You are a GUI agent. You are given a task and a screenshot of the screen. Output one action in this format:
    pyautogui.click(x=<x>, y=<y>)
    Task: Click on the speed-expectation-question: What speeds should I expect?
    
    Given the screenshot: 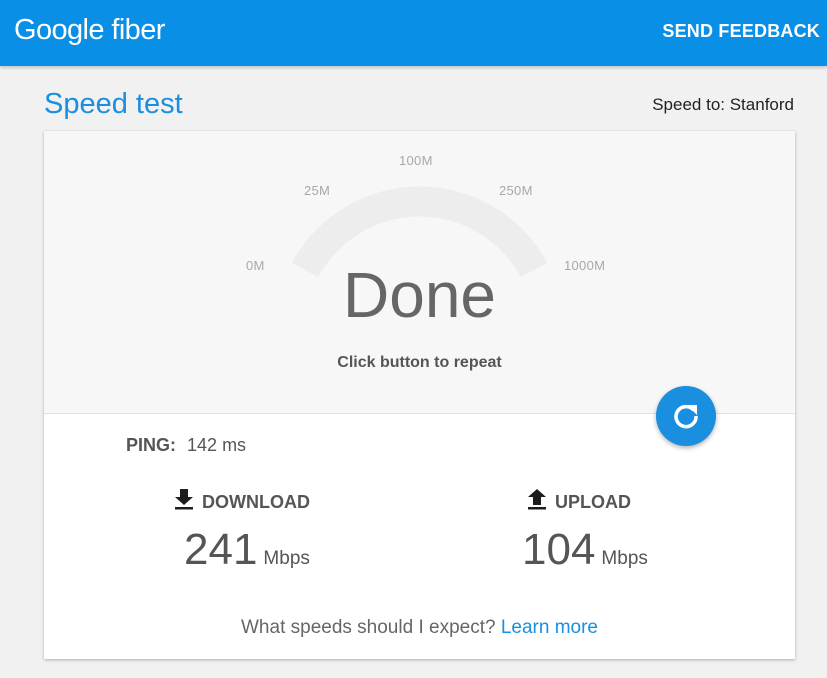 What is the action you would take?
    pyautogui.click(x=368, y=627)
    